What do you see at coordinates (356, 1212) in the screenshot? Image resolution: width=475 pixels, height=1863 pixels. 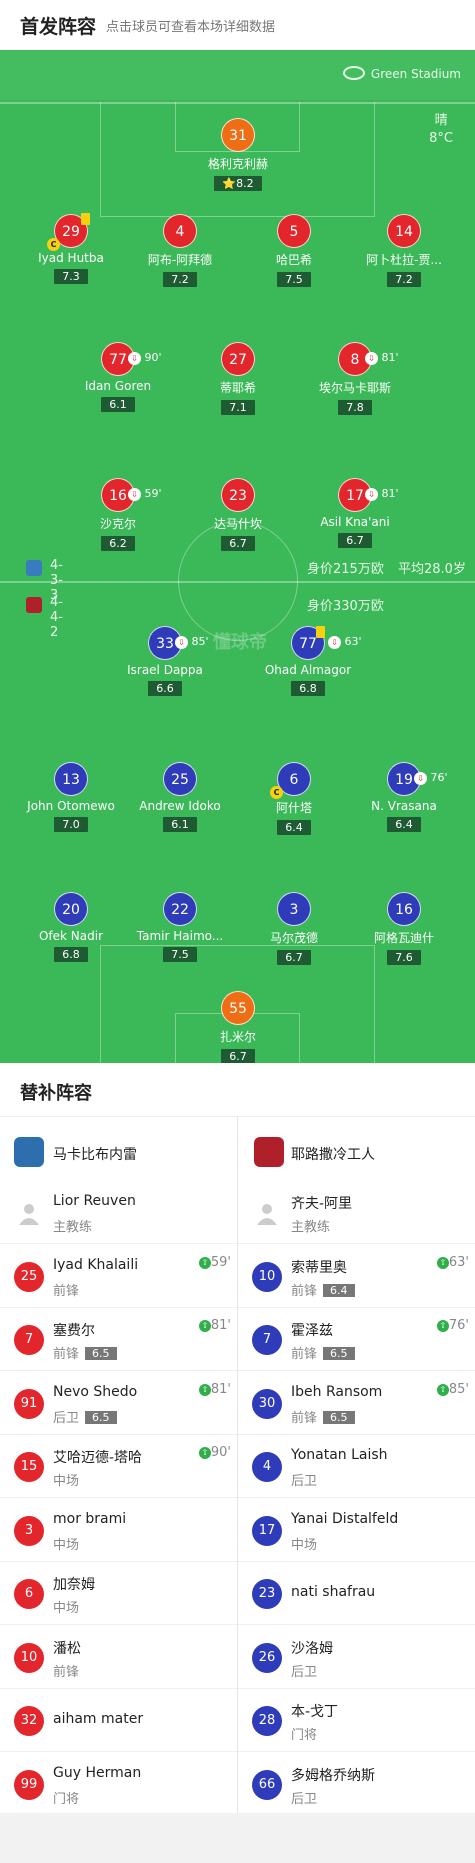 I see `coach-row: 齐夫-阿里 主教练` at bounding box center [356, 1212].